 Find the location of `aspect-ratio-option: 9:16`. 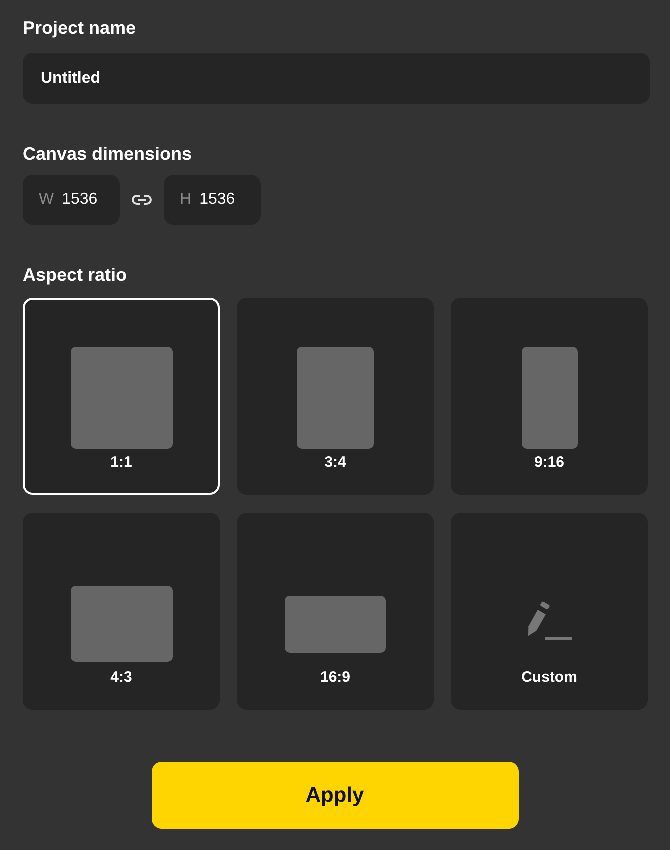

aspect-ratio-option: 9:16 is located at coordinates (549, 396).